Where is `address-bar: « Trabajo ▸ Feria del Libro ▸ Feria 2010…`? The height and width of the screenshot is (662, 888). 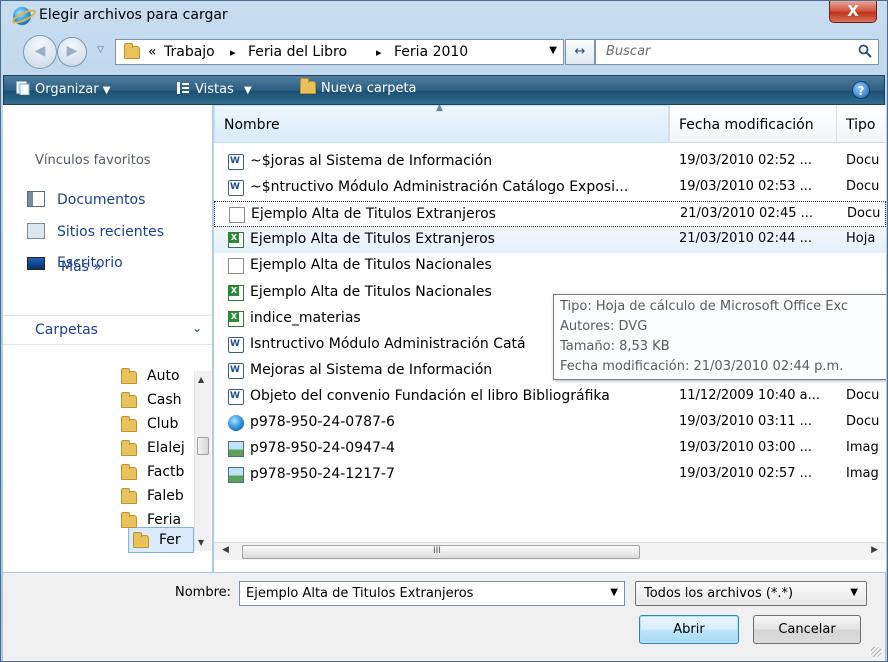
address-bar: « Trabajo ▸ Feria del Libro ▸ Feria 2010… is located at coordinates (339, 52).